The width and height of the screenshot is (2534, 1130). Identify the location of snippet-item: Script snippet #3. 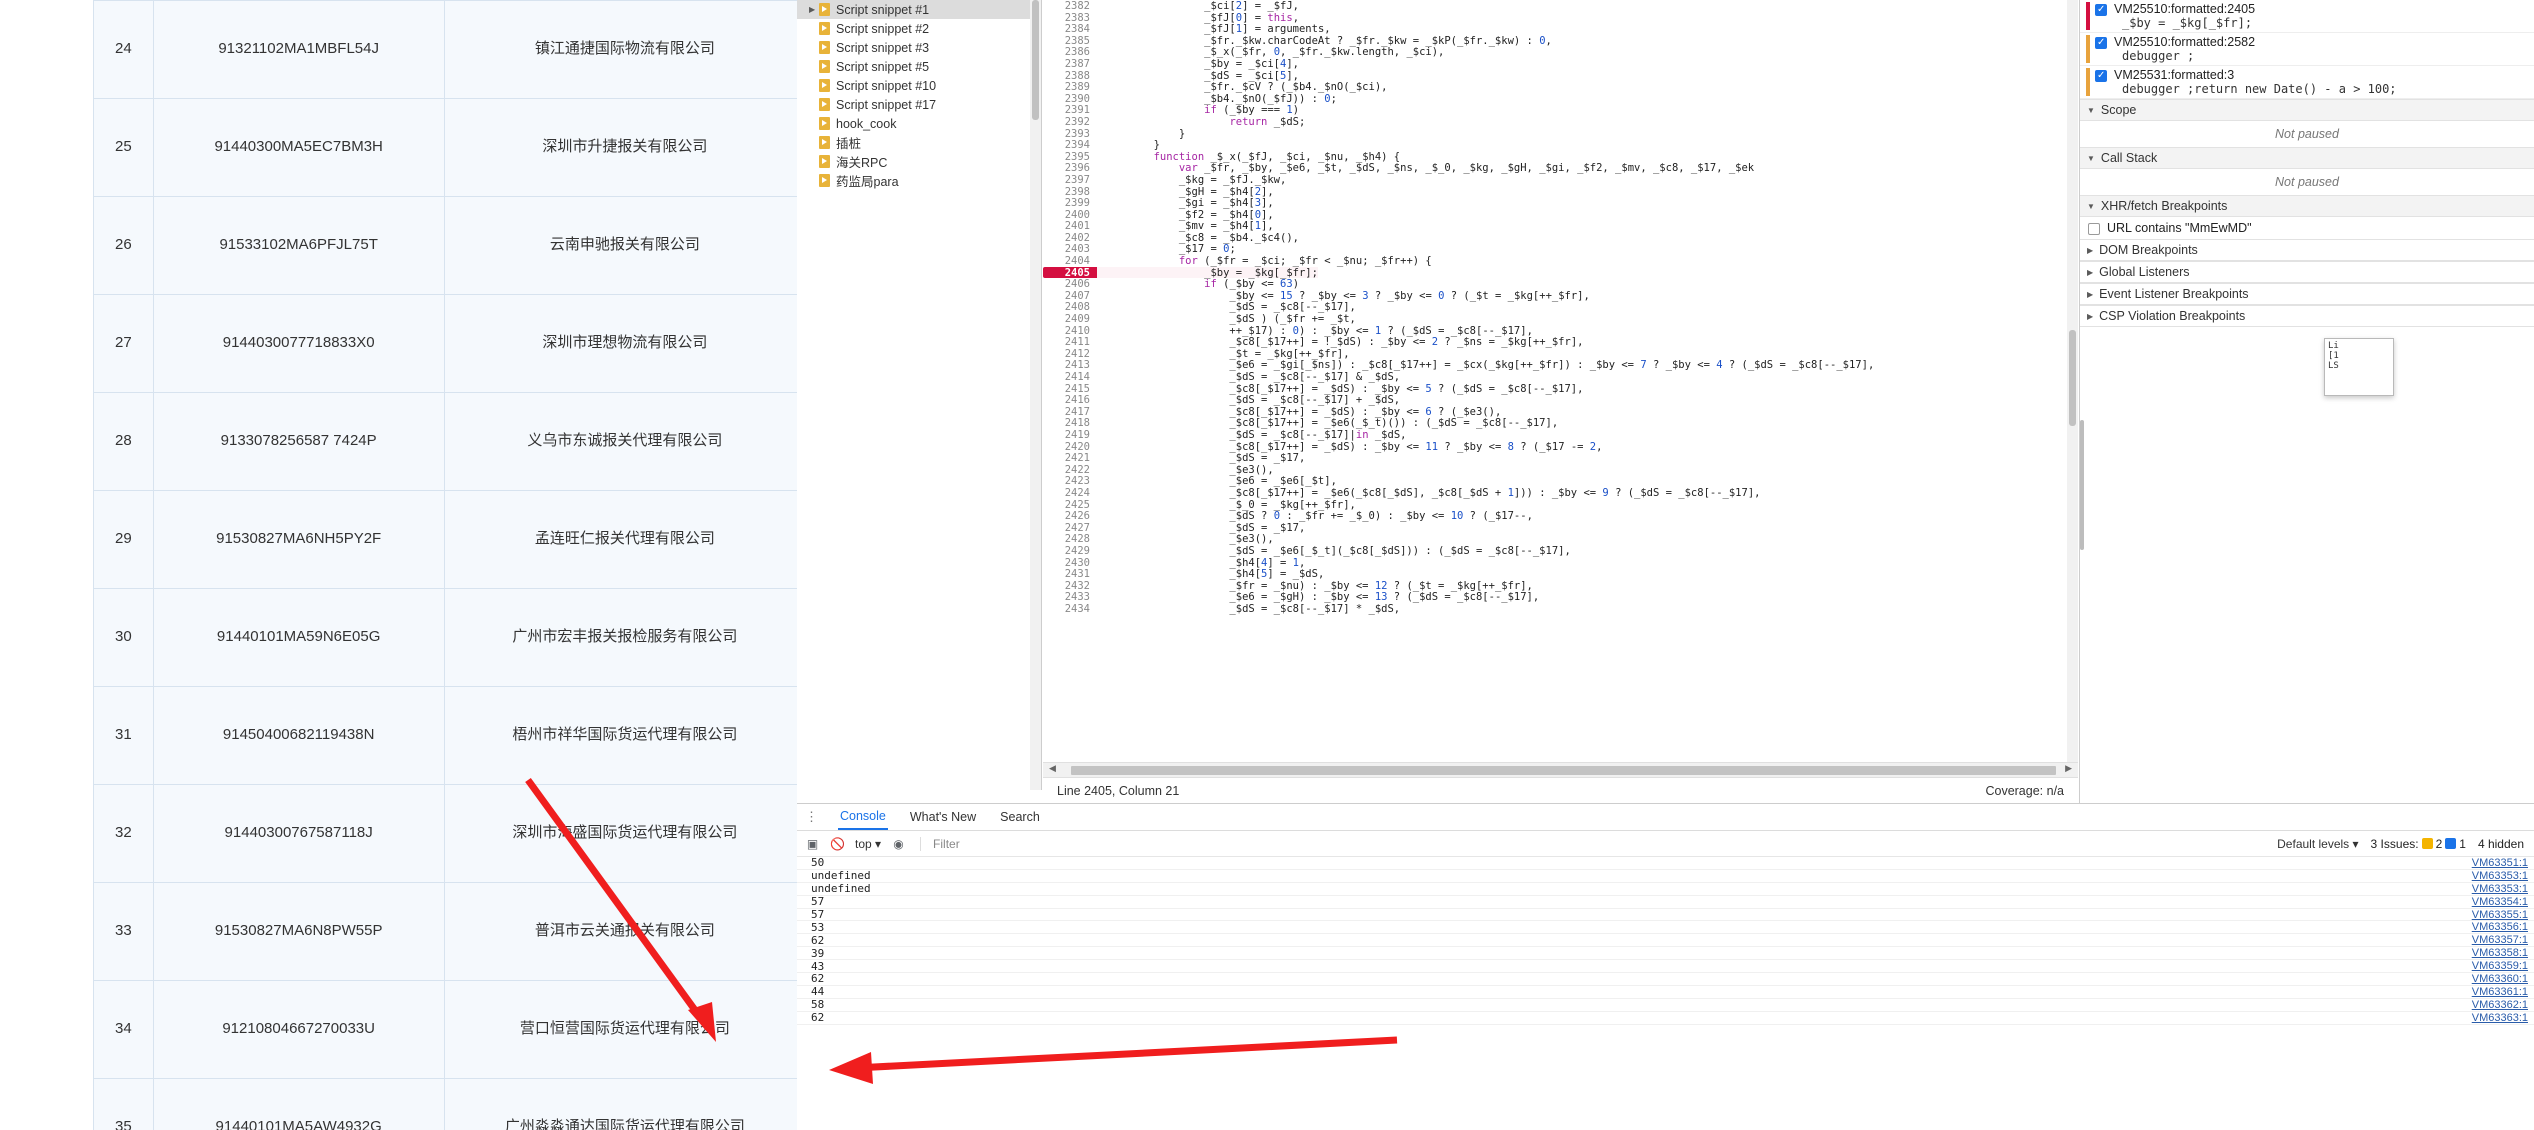
(919, 47).